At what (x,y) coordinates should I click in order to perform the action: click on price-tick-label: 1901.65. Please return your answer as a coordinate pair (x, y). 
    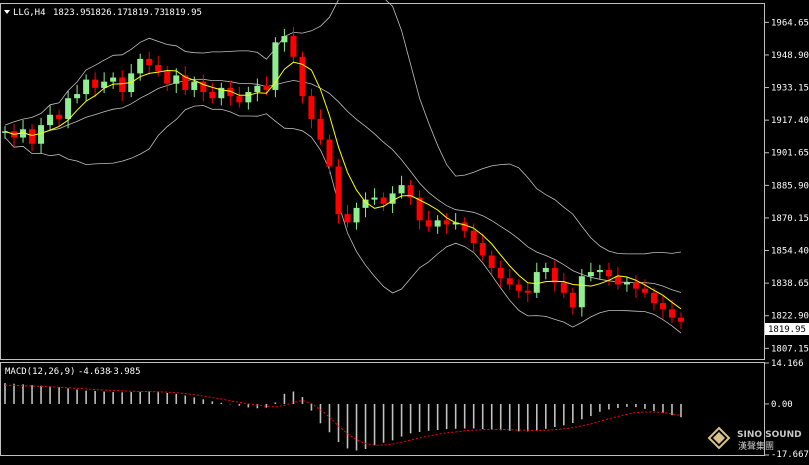
    Looking at the image, I should click on (790, 154).